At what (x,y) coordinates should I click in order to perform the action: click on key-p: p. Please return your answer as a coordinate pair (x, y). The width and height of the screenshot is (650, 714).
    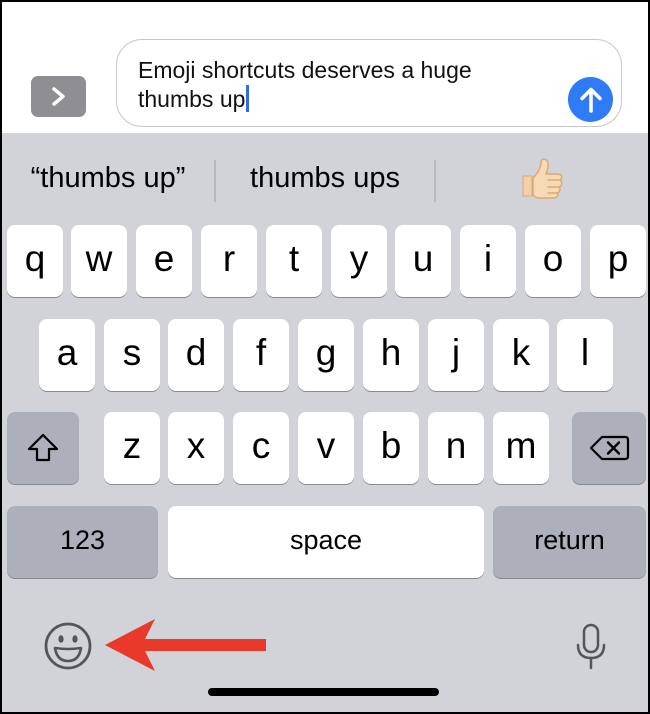
    Looking at the image, I should click on (618, 261).